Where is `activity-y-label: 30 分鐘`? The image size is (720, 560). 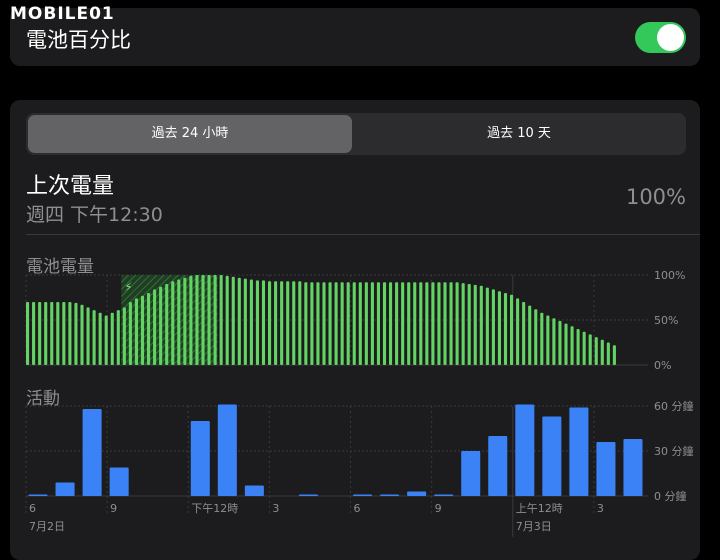
activity-y-label: 30 分鐘 is located at coordinates (674, 451).